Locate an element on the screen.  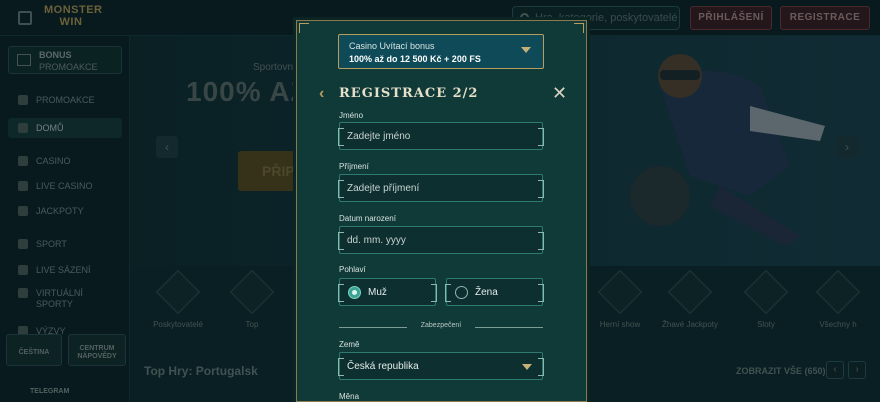
gender-label: Pohlaví is located at coordinates (352, 269).